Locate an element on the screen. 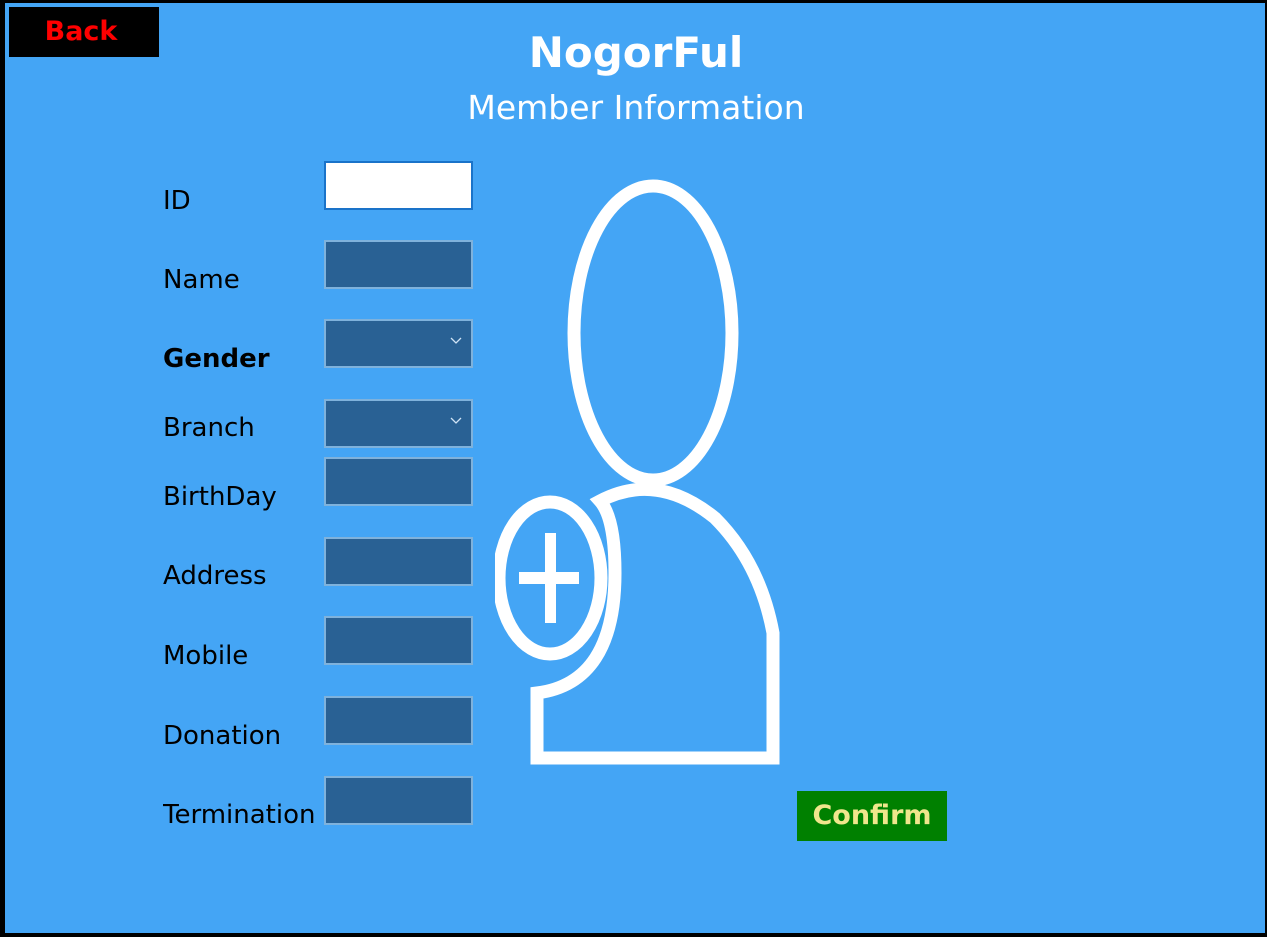 Image resolution: width=1267 pixels, height=937 pixels. birthday-input is located at coordinates (398, 481).